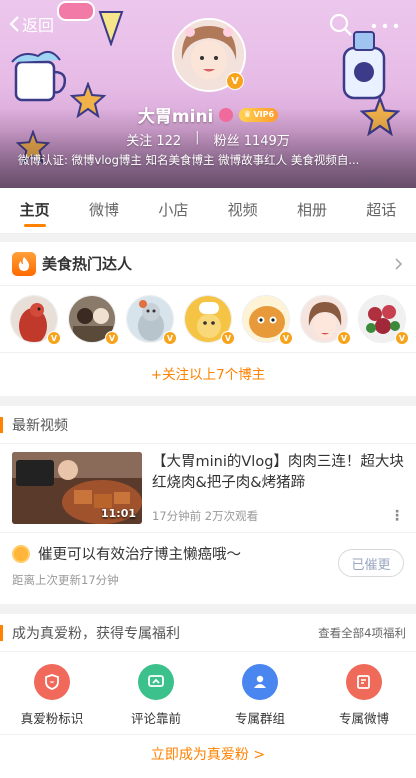 Image resolution: width=416 pixels, height=778 pixels. Describe the element at coordinates (96, 633) in the screenshot. I see `fan-benefits-title: 成为真爱粉，获得专属福利` at that location.